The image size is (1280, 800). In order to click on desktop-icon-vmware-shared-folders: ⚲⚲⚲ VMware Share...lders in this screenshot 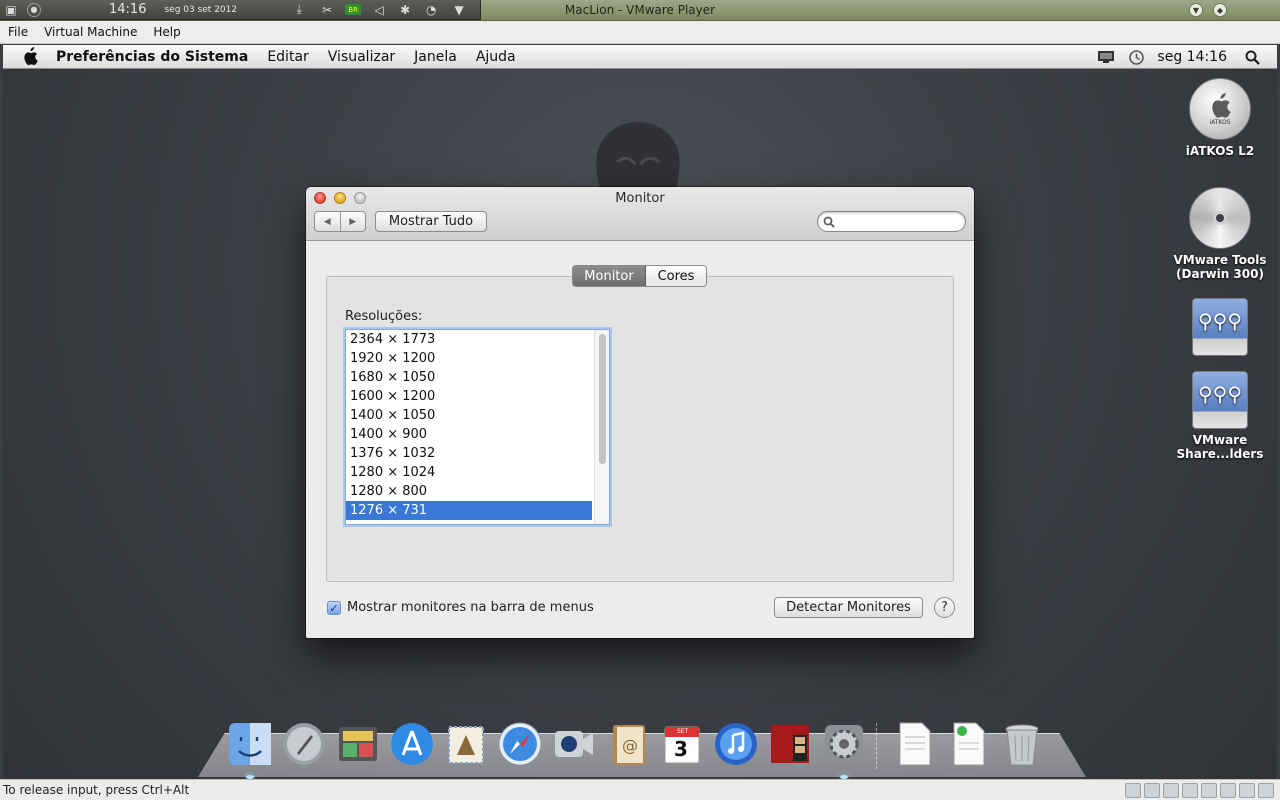, I will do `click(1220, 416)`.